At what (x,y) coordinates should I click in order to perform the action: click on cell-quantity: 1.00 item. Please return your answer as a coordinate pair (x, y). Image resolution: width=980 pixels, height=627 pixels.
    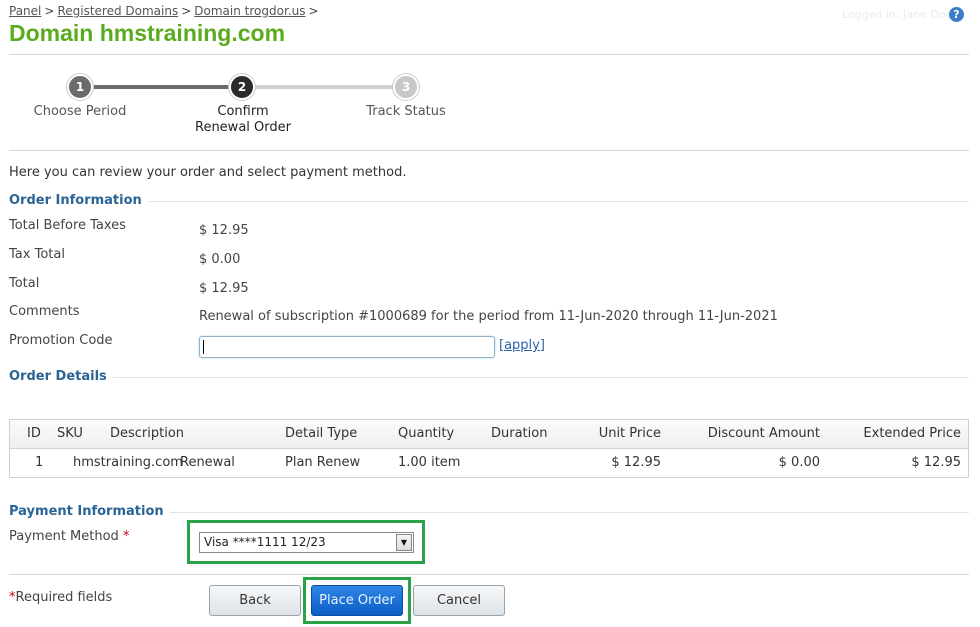
    Looking at the image, I should click on (429, 462).